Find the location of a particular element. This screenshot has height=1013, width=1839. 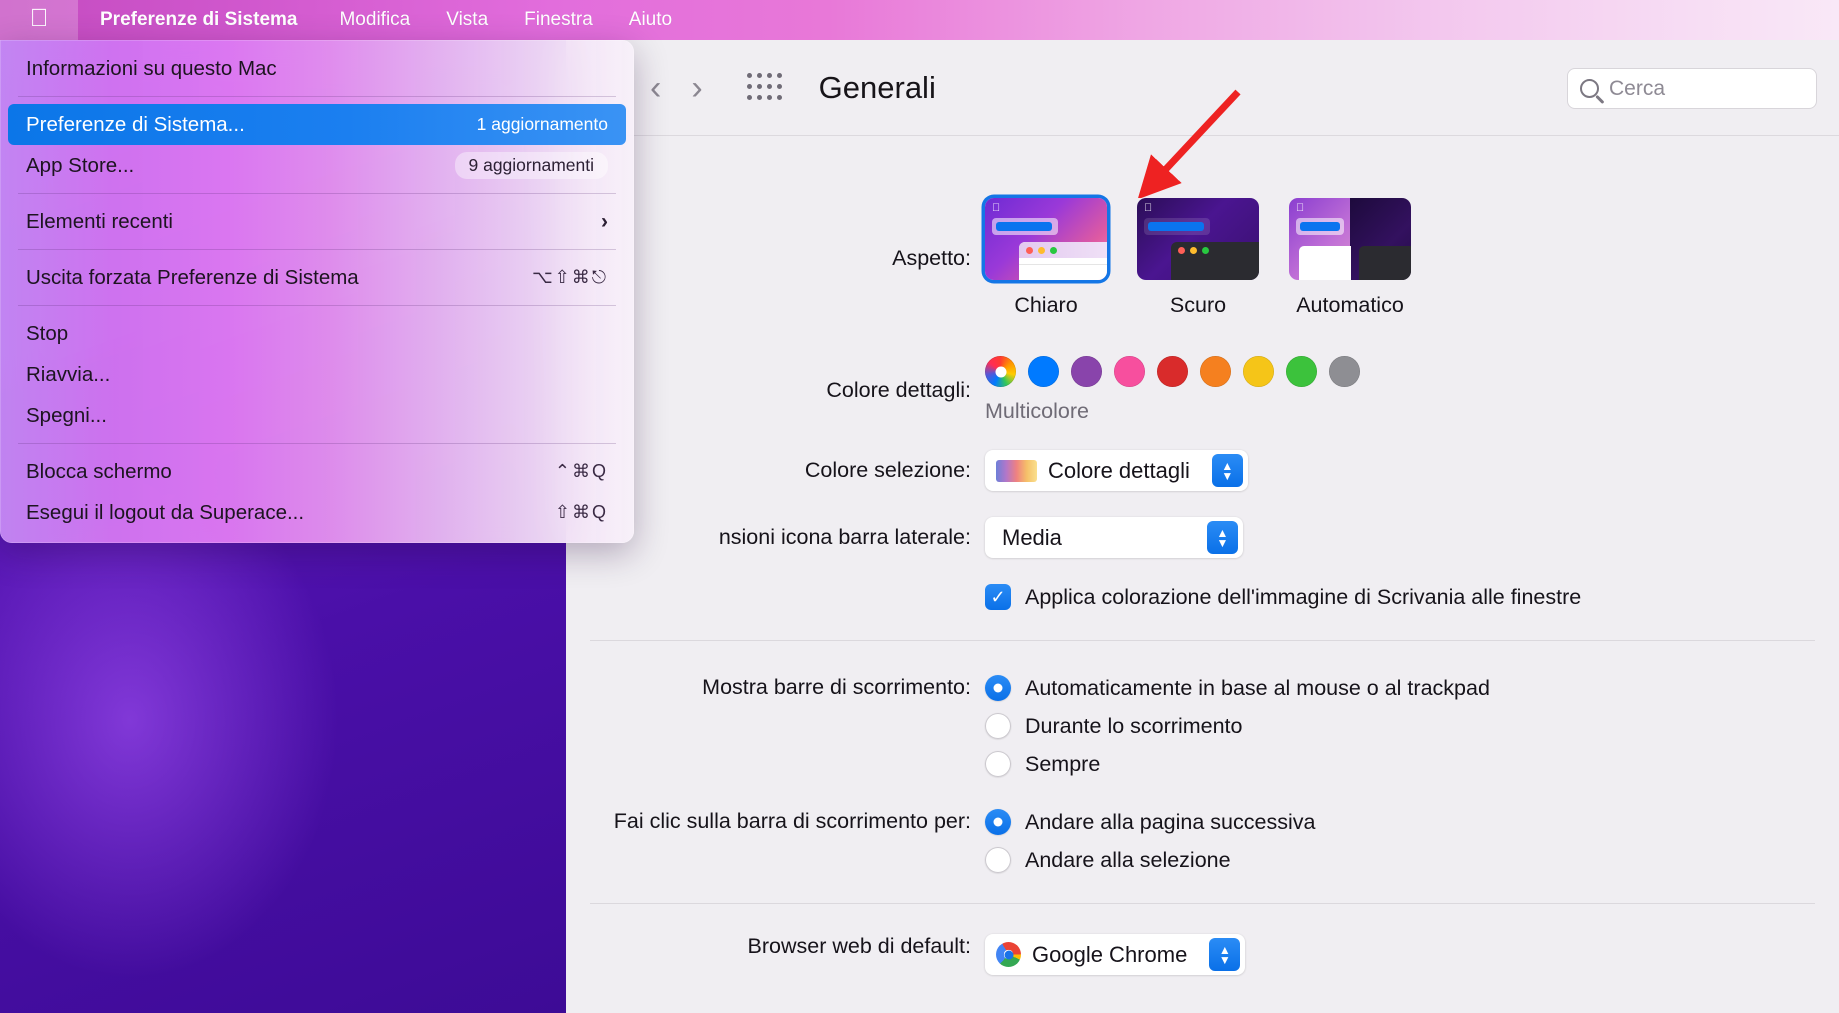

menu-item-logout: Esegui il logout da Superace... ⇧⌘Q is located at coordinates (317, 512).